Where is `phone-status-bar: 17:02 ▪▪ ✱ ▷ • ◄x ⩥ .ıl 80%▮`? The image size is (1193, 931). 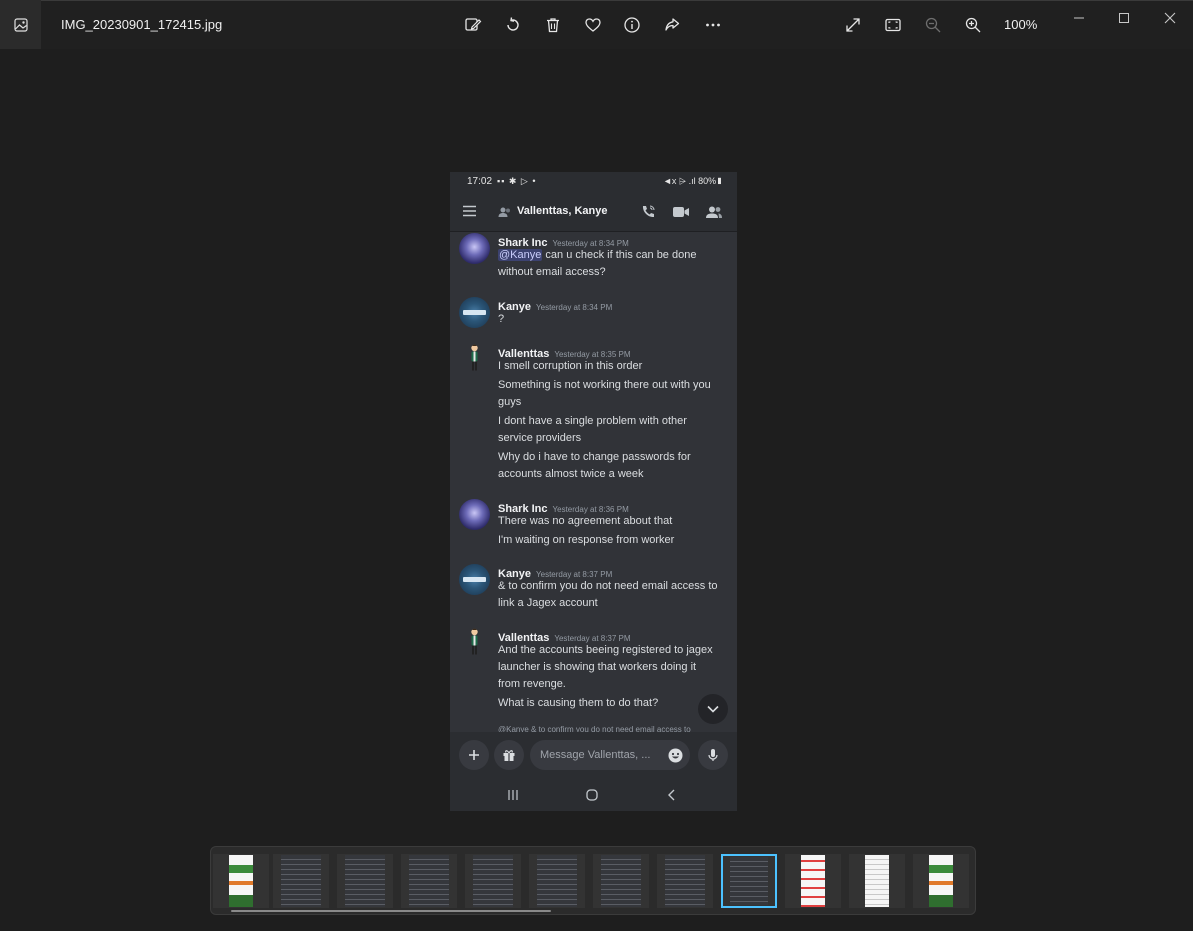 phone-status-bar: 17:02 ▪▪ ✱ ▷ • ◄x ⩥ .ıl 80%▮ is located at coordinates (593, 182).